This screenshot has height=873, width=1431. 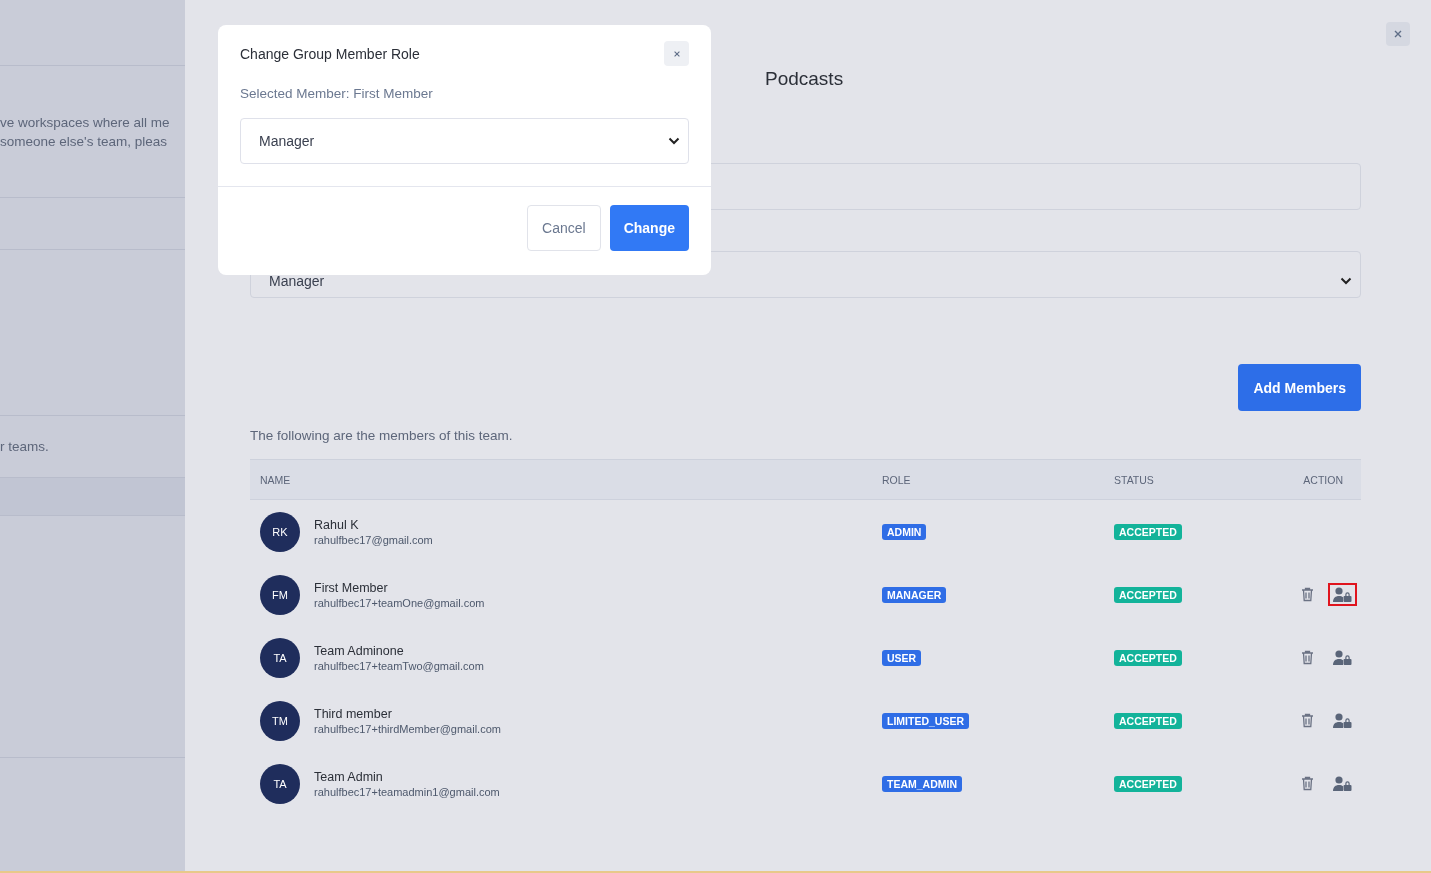 What do you see at coordinates (407, 791) in the screenshot?
I see `member-email: rahulfbec17+teamadmin1@gmail.com` at bounding box center [407, 791].